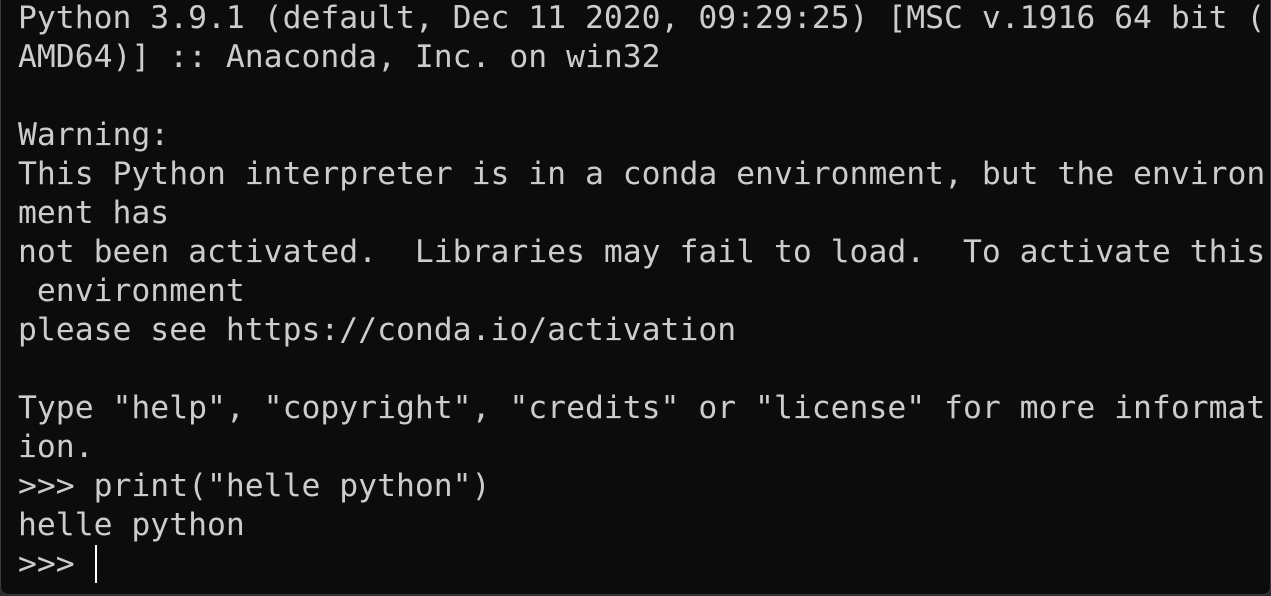  What do you see at coordinates (131, 291) in the screenshot?
I see `output-line: environment` at bounding box center [131, 291].